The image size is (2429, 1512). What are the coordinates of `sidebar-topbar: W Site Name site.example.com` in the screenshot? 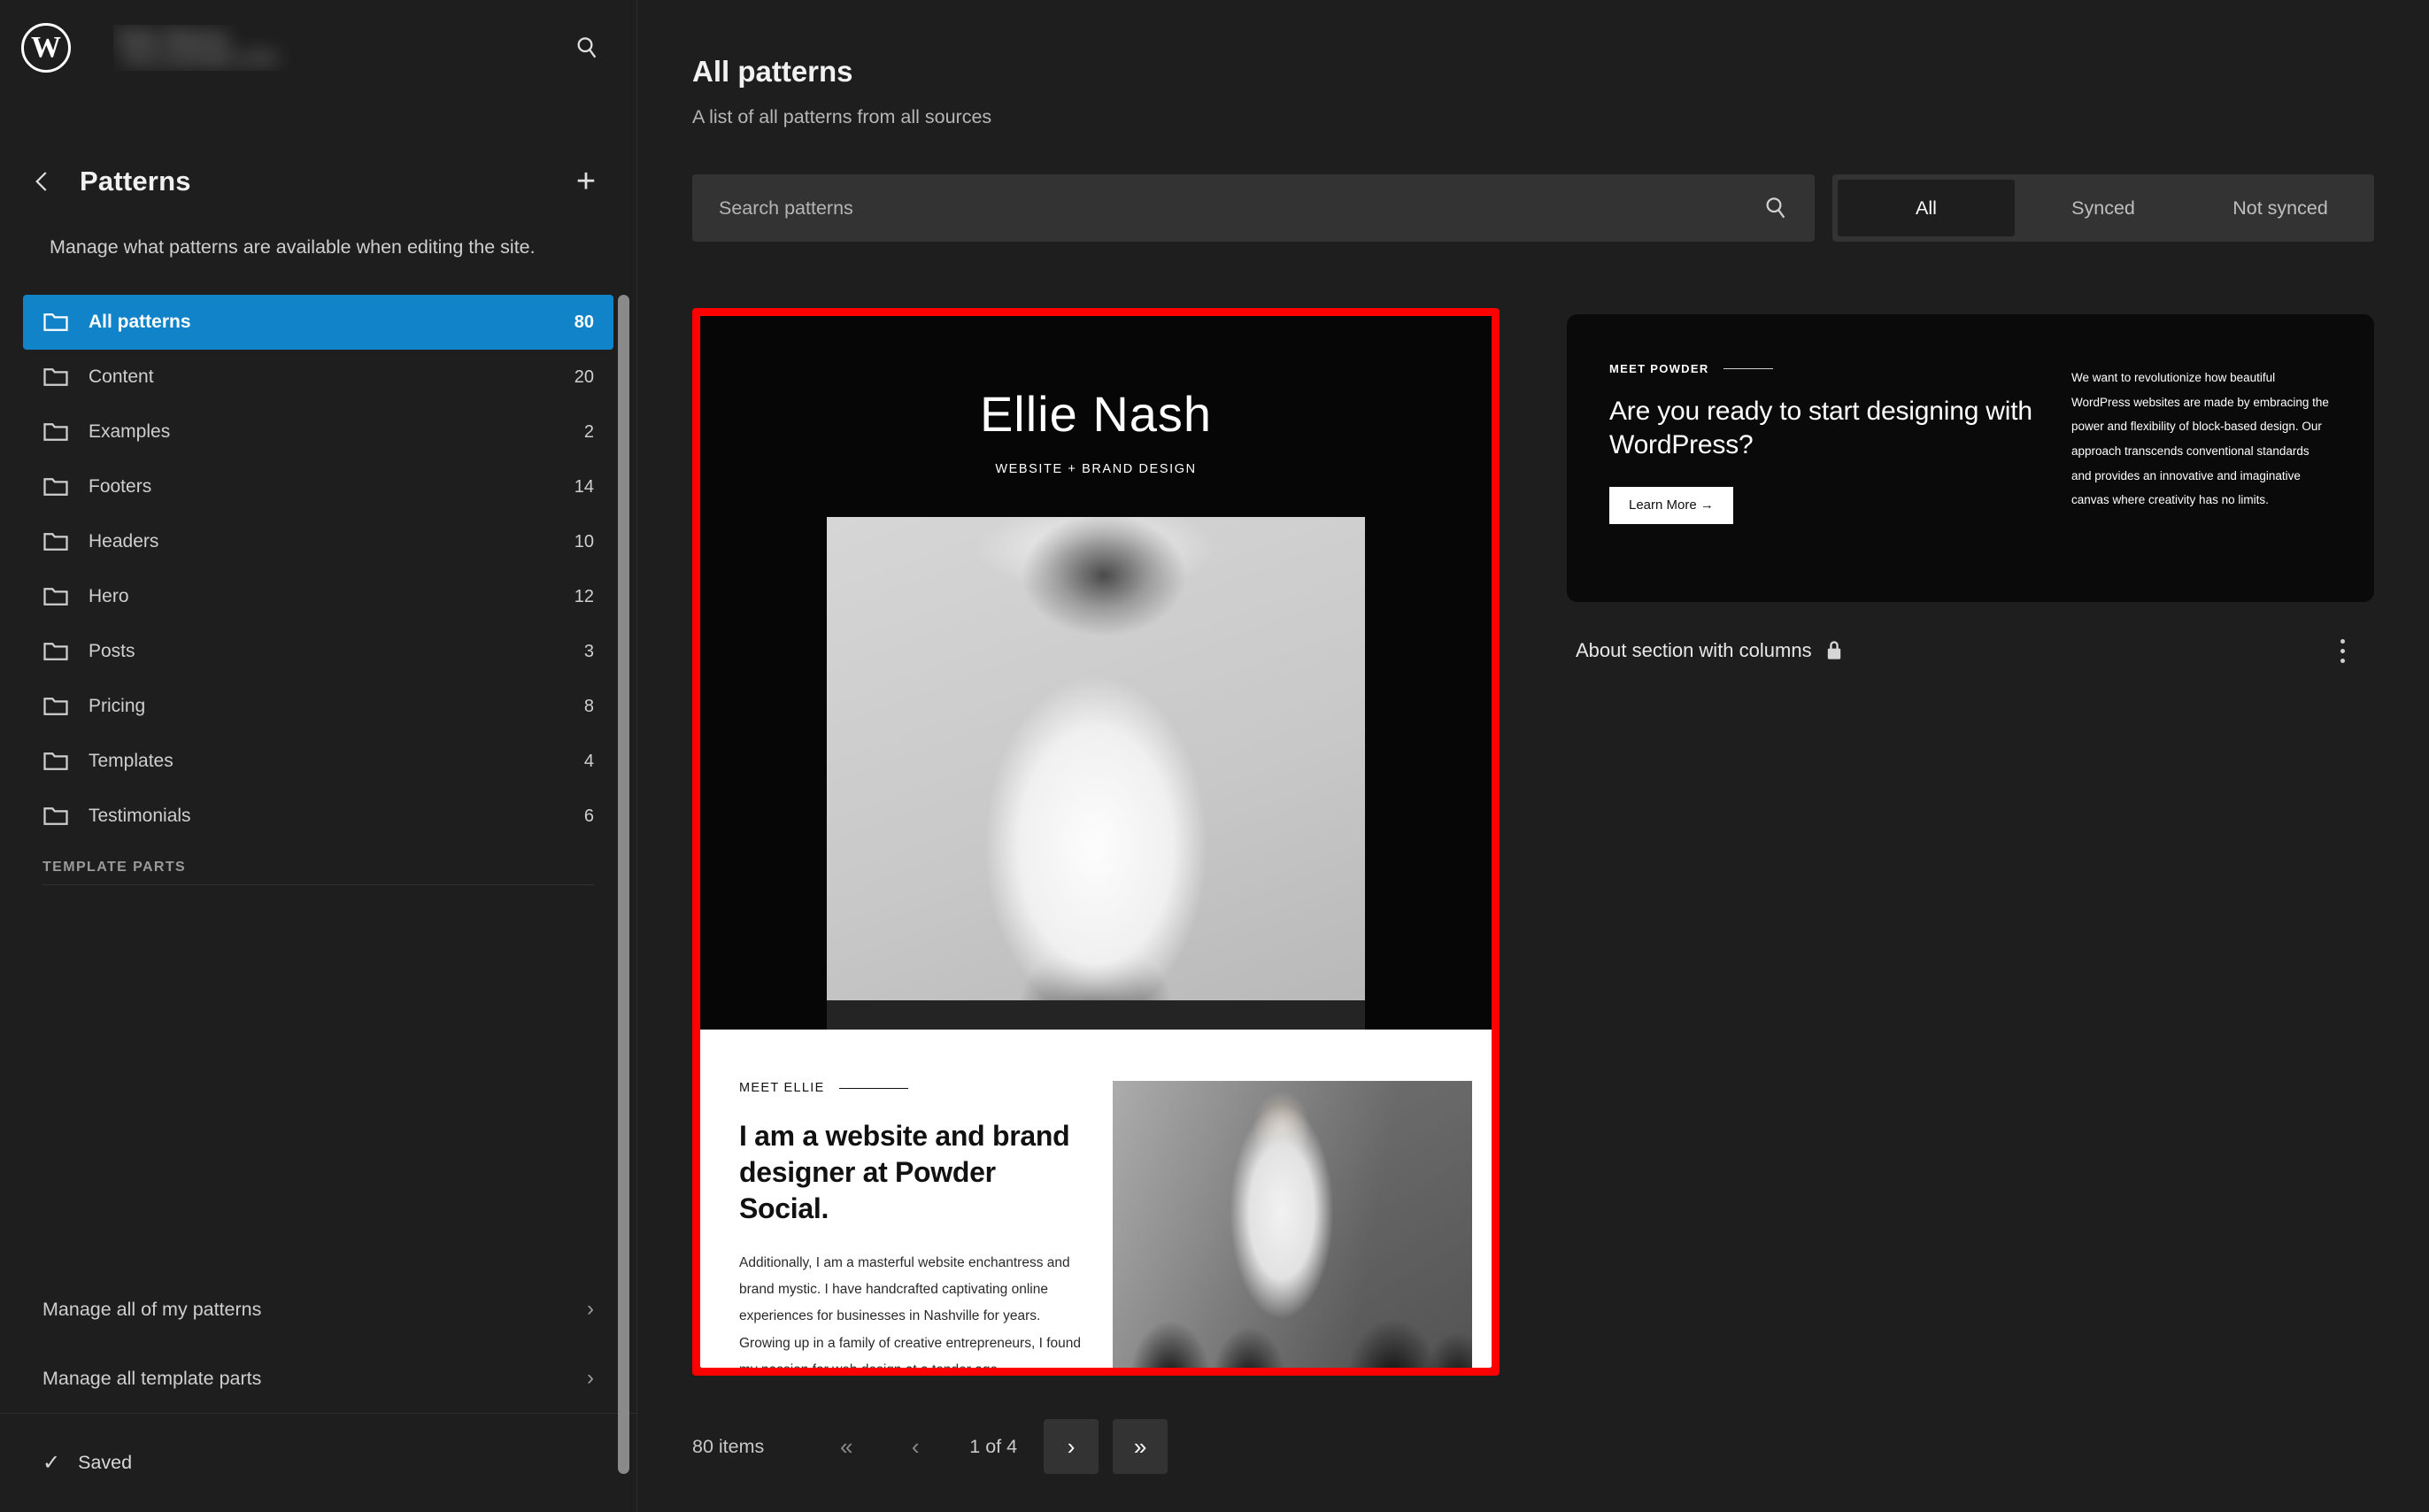 It's located at (318, 48).